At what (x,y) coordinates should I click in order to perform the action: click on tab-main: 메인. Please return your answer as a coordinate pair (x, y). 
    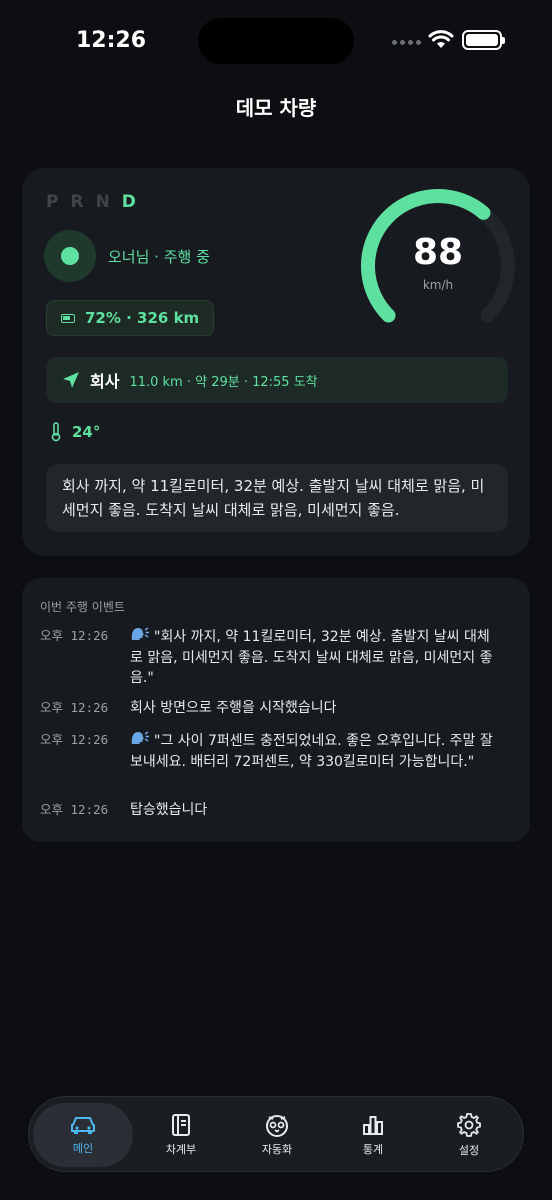
    Looking at the image, I should click on (83, 1135).